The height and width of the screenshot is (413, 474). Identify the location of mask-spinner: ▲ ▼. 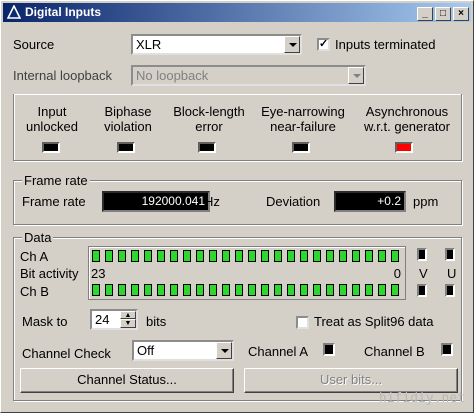
(128, 319).